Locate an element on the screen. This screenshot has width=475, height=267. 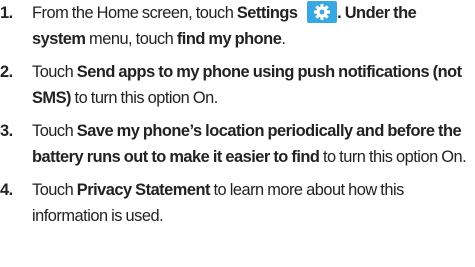
step-number: 3. is located at coordinates (6, 131).